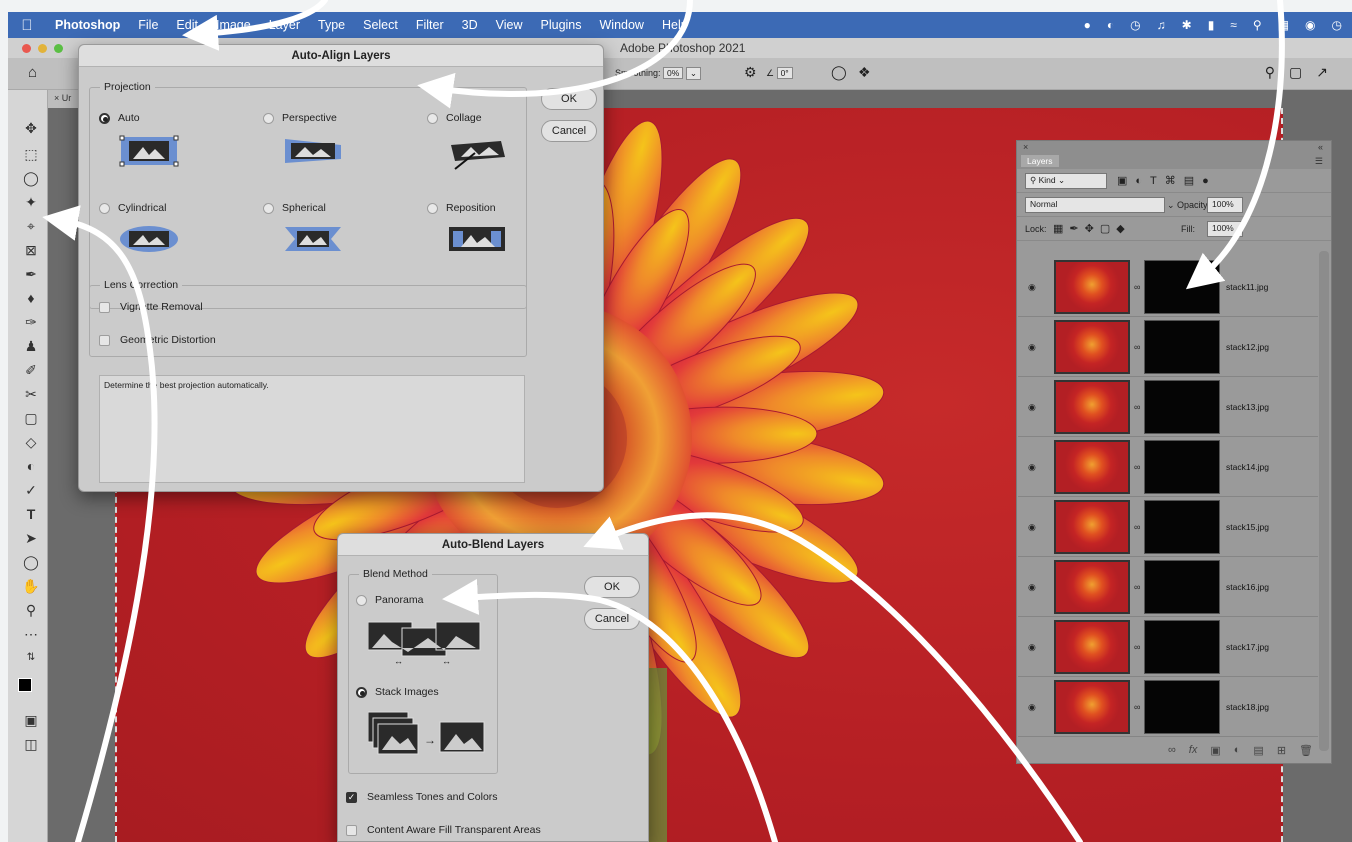  Describe the element at coordinates (1247, 647) in the screenshot. I see `layer-name: stack17.jpg` at that location.